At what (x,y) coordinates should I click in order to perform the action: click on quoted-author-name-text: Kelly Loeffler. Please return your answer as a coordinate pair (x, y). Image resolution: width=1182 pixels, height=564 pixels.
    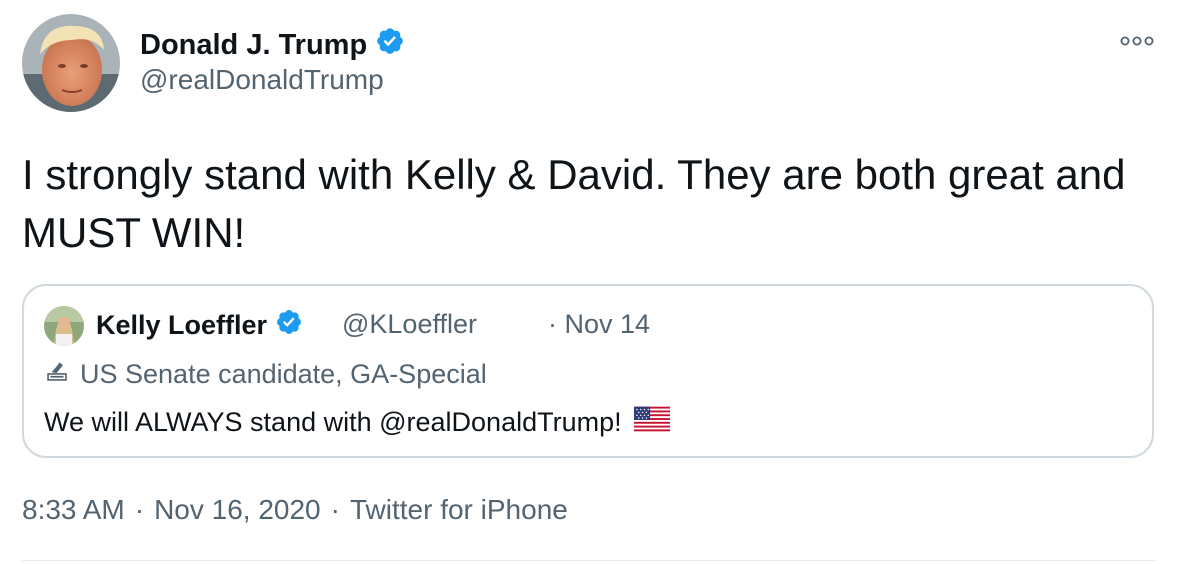
    Looking at the image, I should click on (181, 325).